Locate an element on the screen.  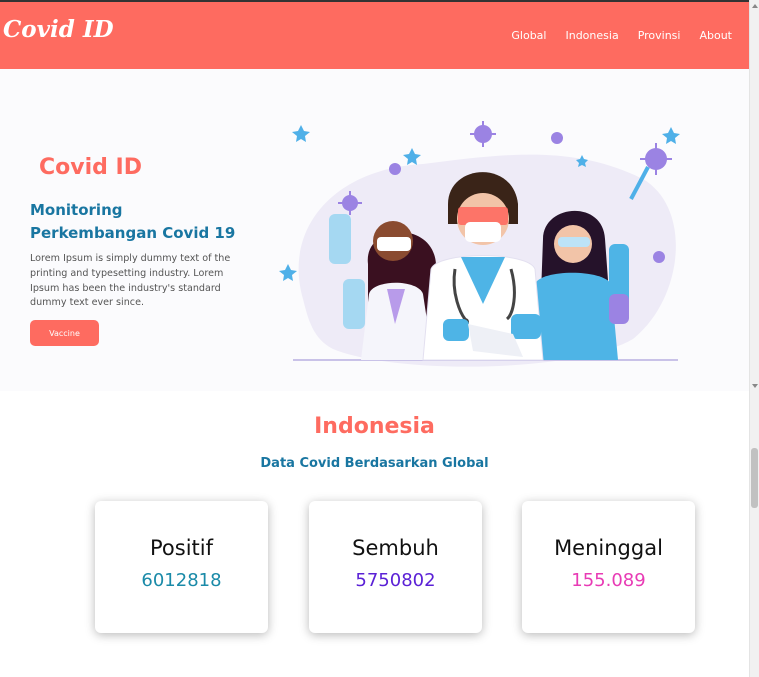
stat-value: 155.089 is located at coordinates (608, 580).